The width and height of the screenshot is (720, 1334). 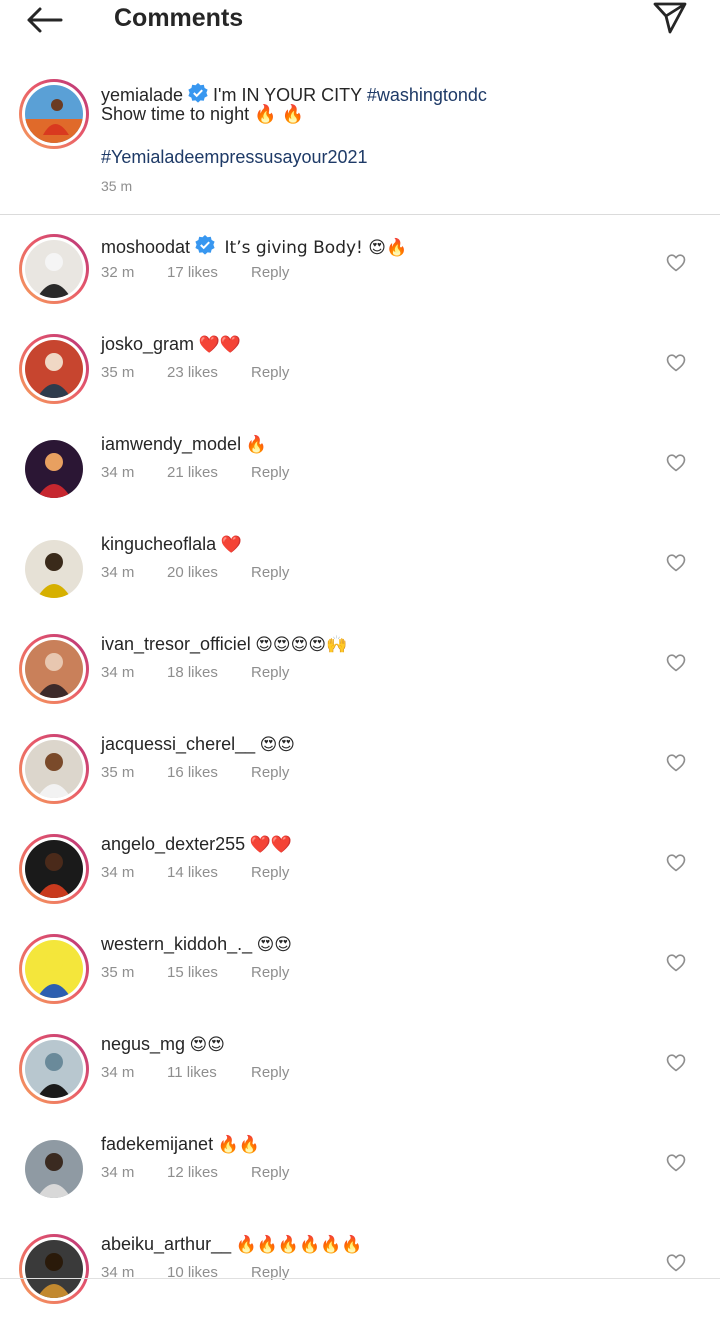 What do you see at coordinates (209, 472) in the screenshot?
I see `like-count: 21 likes` at bounding box center [209, 472].